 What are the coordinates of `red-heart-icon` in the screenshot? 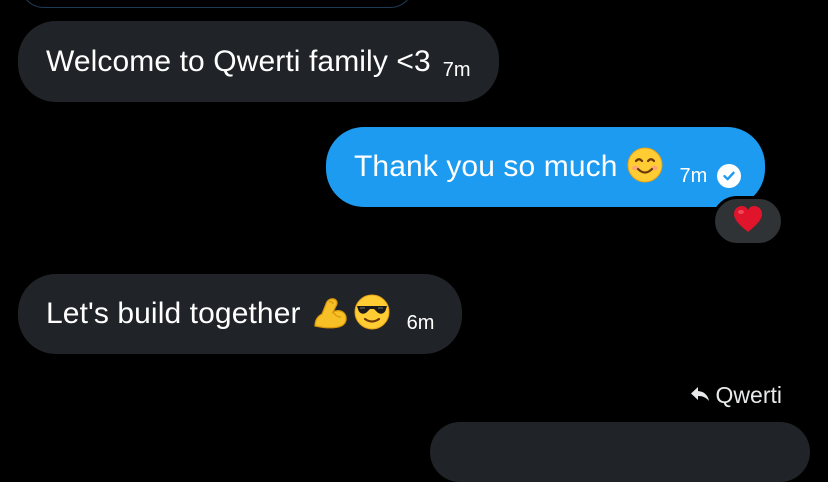 It's located at (748, 221).